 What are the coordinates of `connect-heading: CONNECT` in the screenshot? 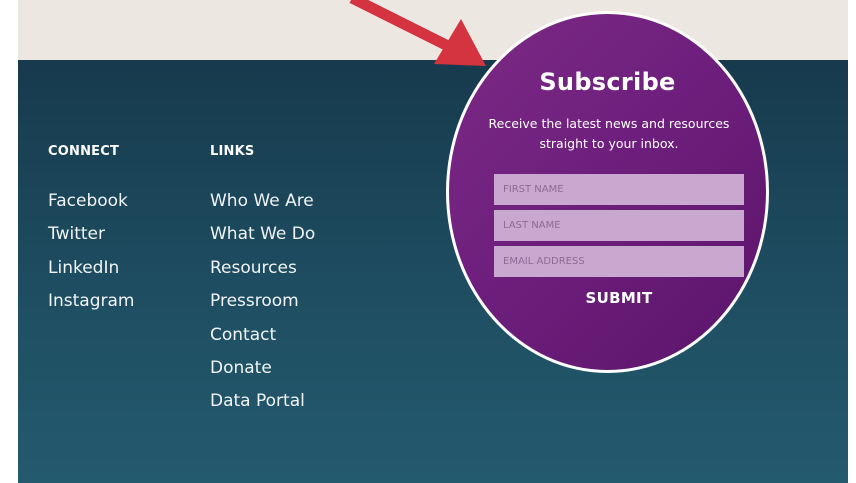 It's located at (84, 151).